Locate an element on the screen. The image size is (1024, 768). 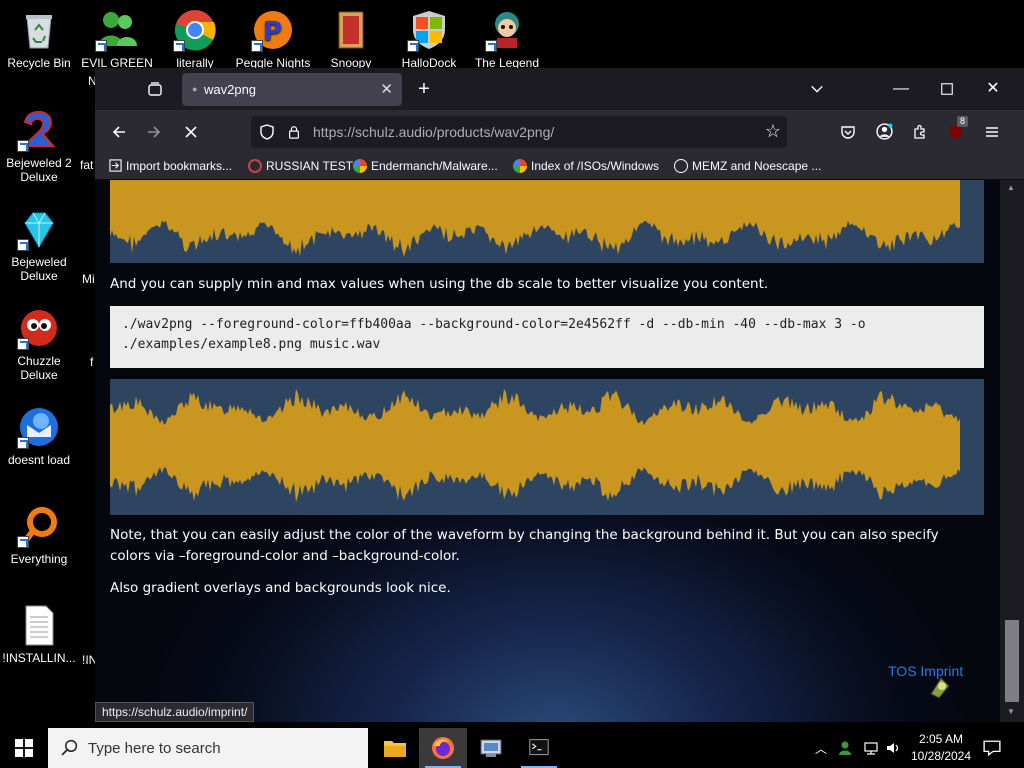
desktop-icon-peggle-nights: P Peggle Nights is located at coordinates (273, 39).